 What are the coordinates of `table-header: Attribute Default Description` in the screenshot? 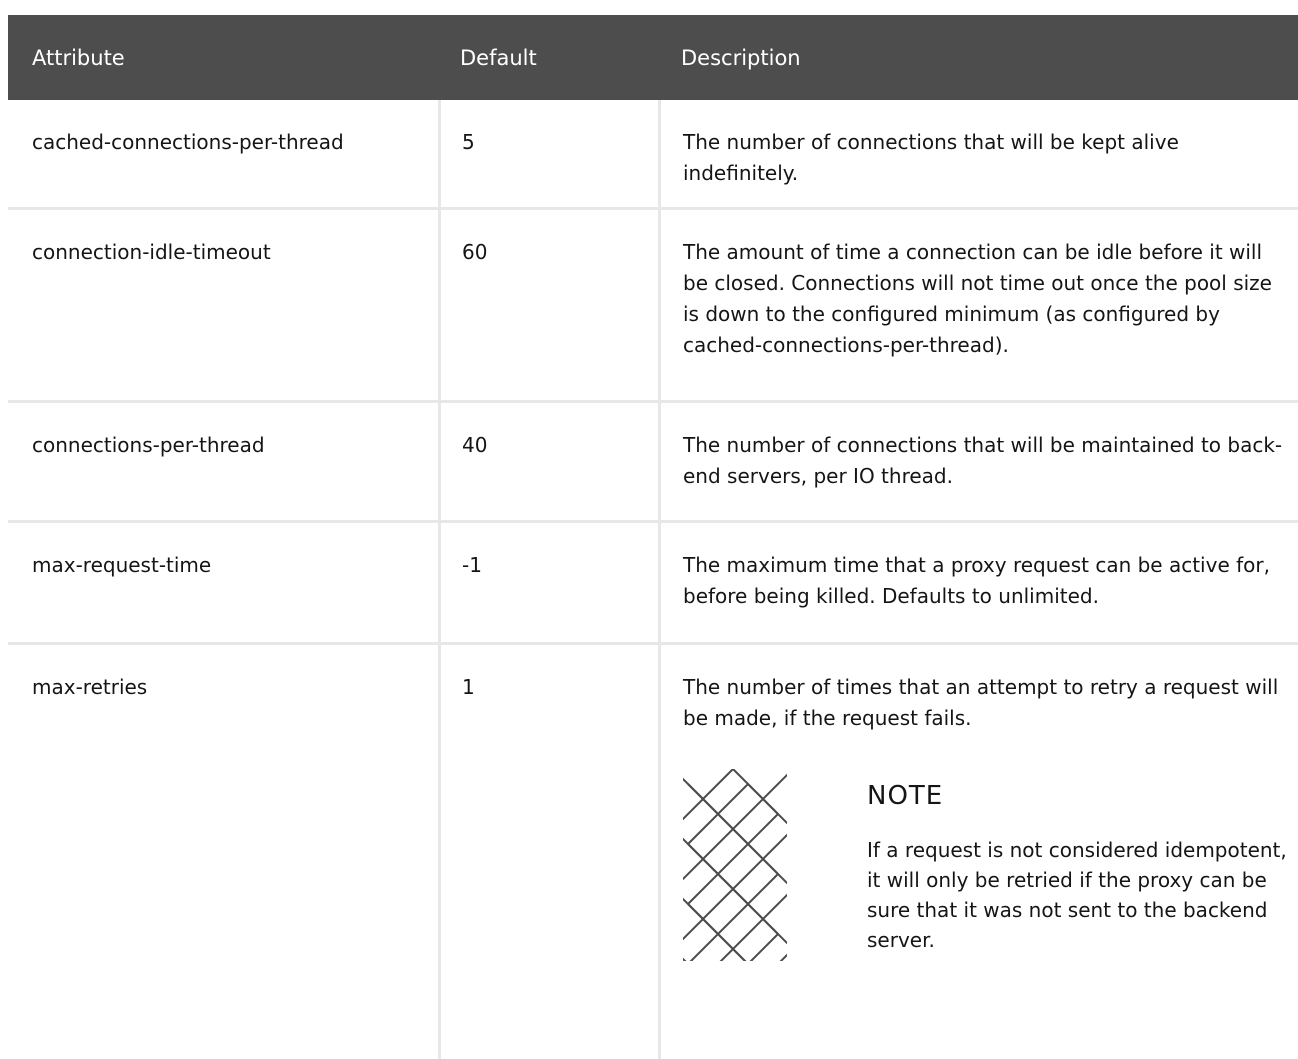 It's located at (653, 57).